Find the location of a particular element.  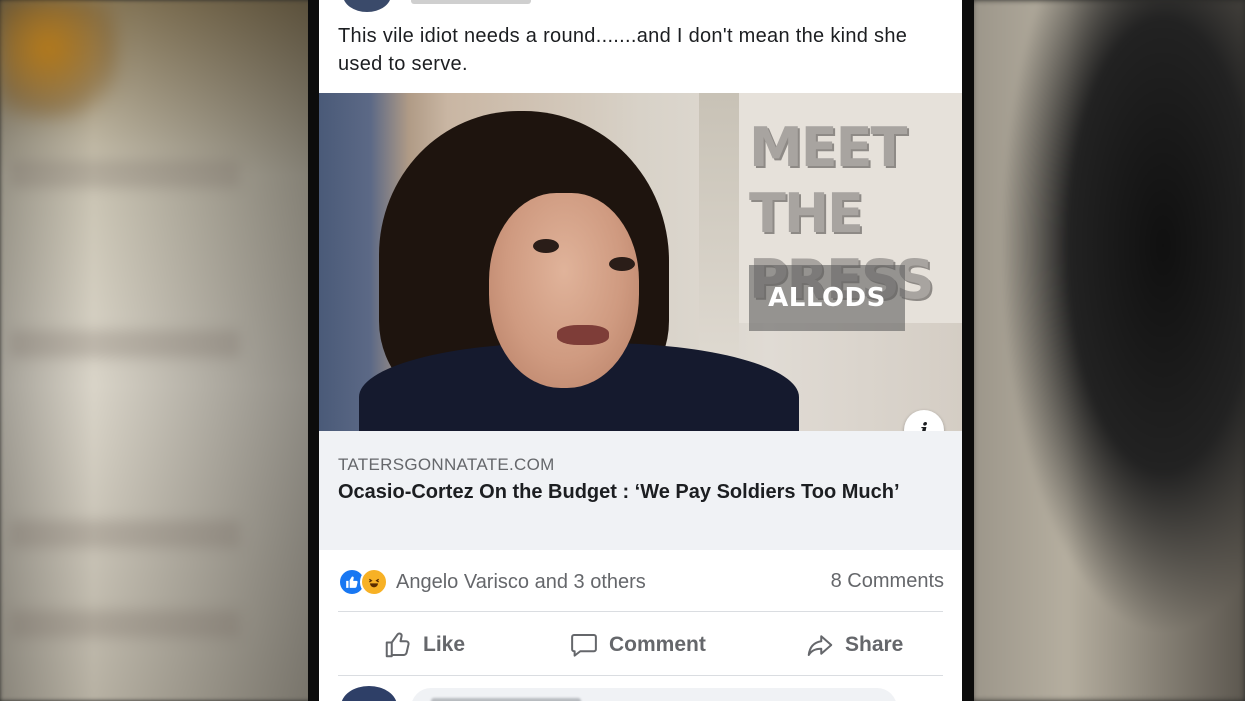

share-button: Share is located at coordinates (854, 645).